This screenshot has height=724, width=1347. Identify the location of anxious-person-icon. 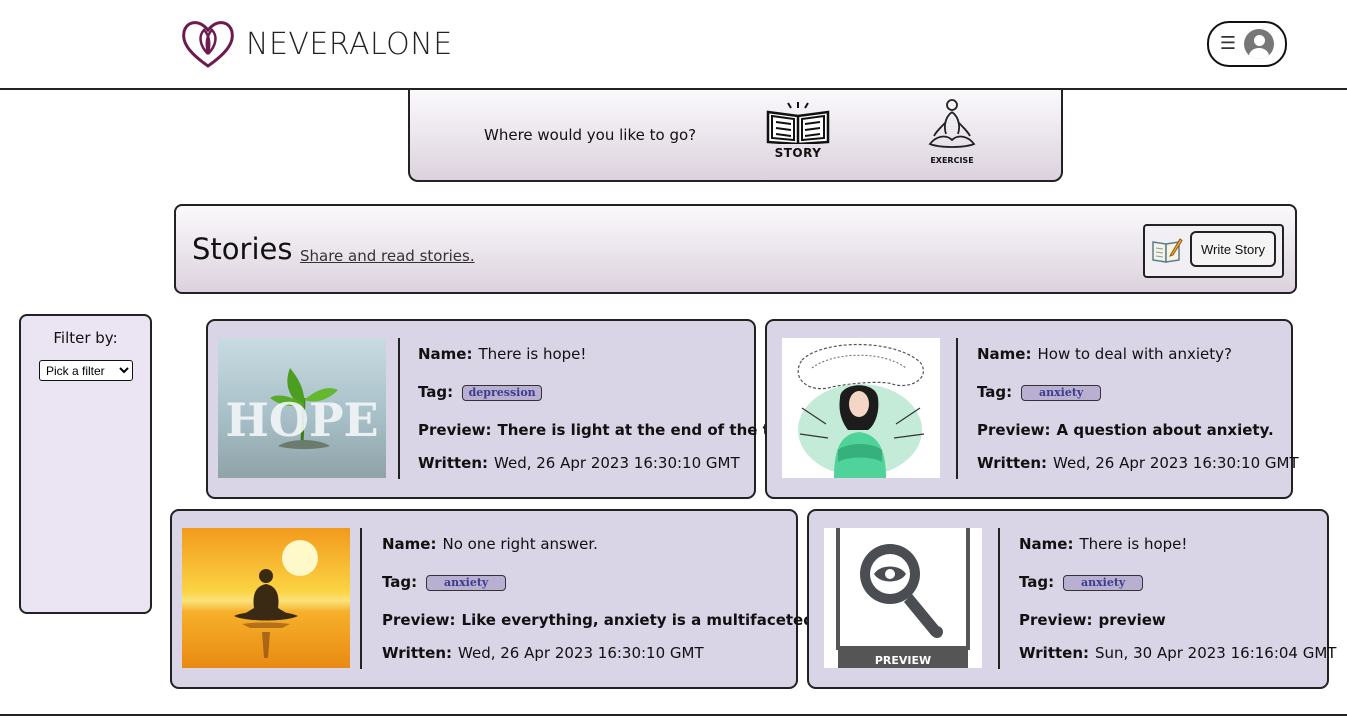
(861, 410).